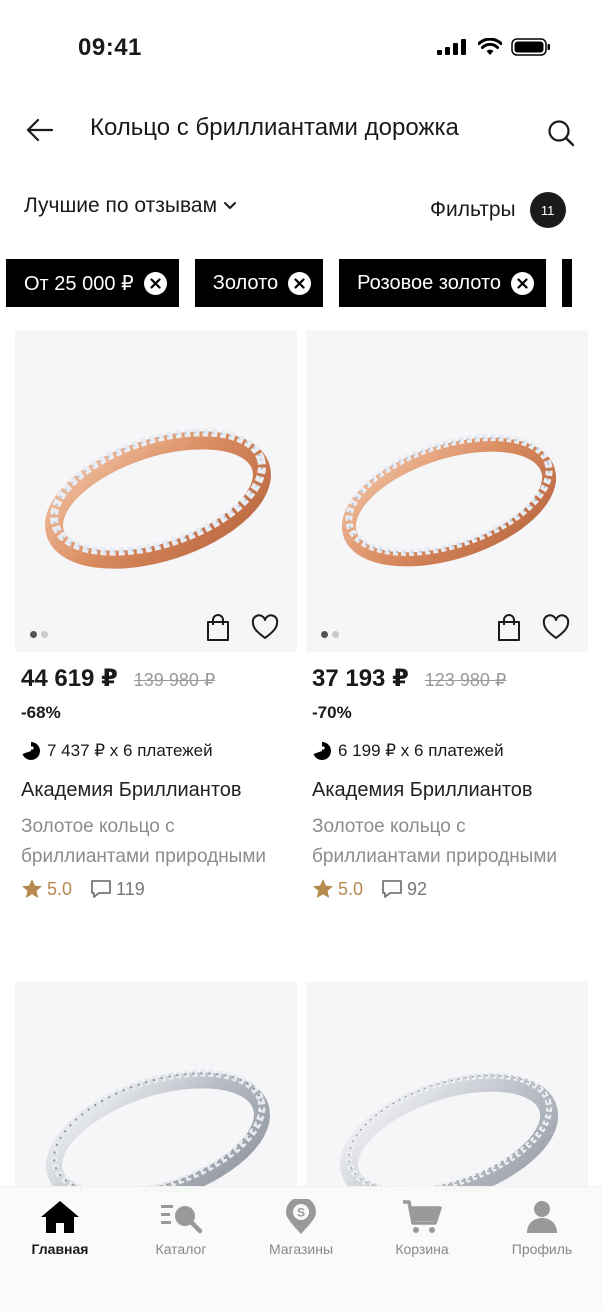  I want to click on filters-button: Фильтры 11, so click(498, 210).